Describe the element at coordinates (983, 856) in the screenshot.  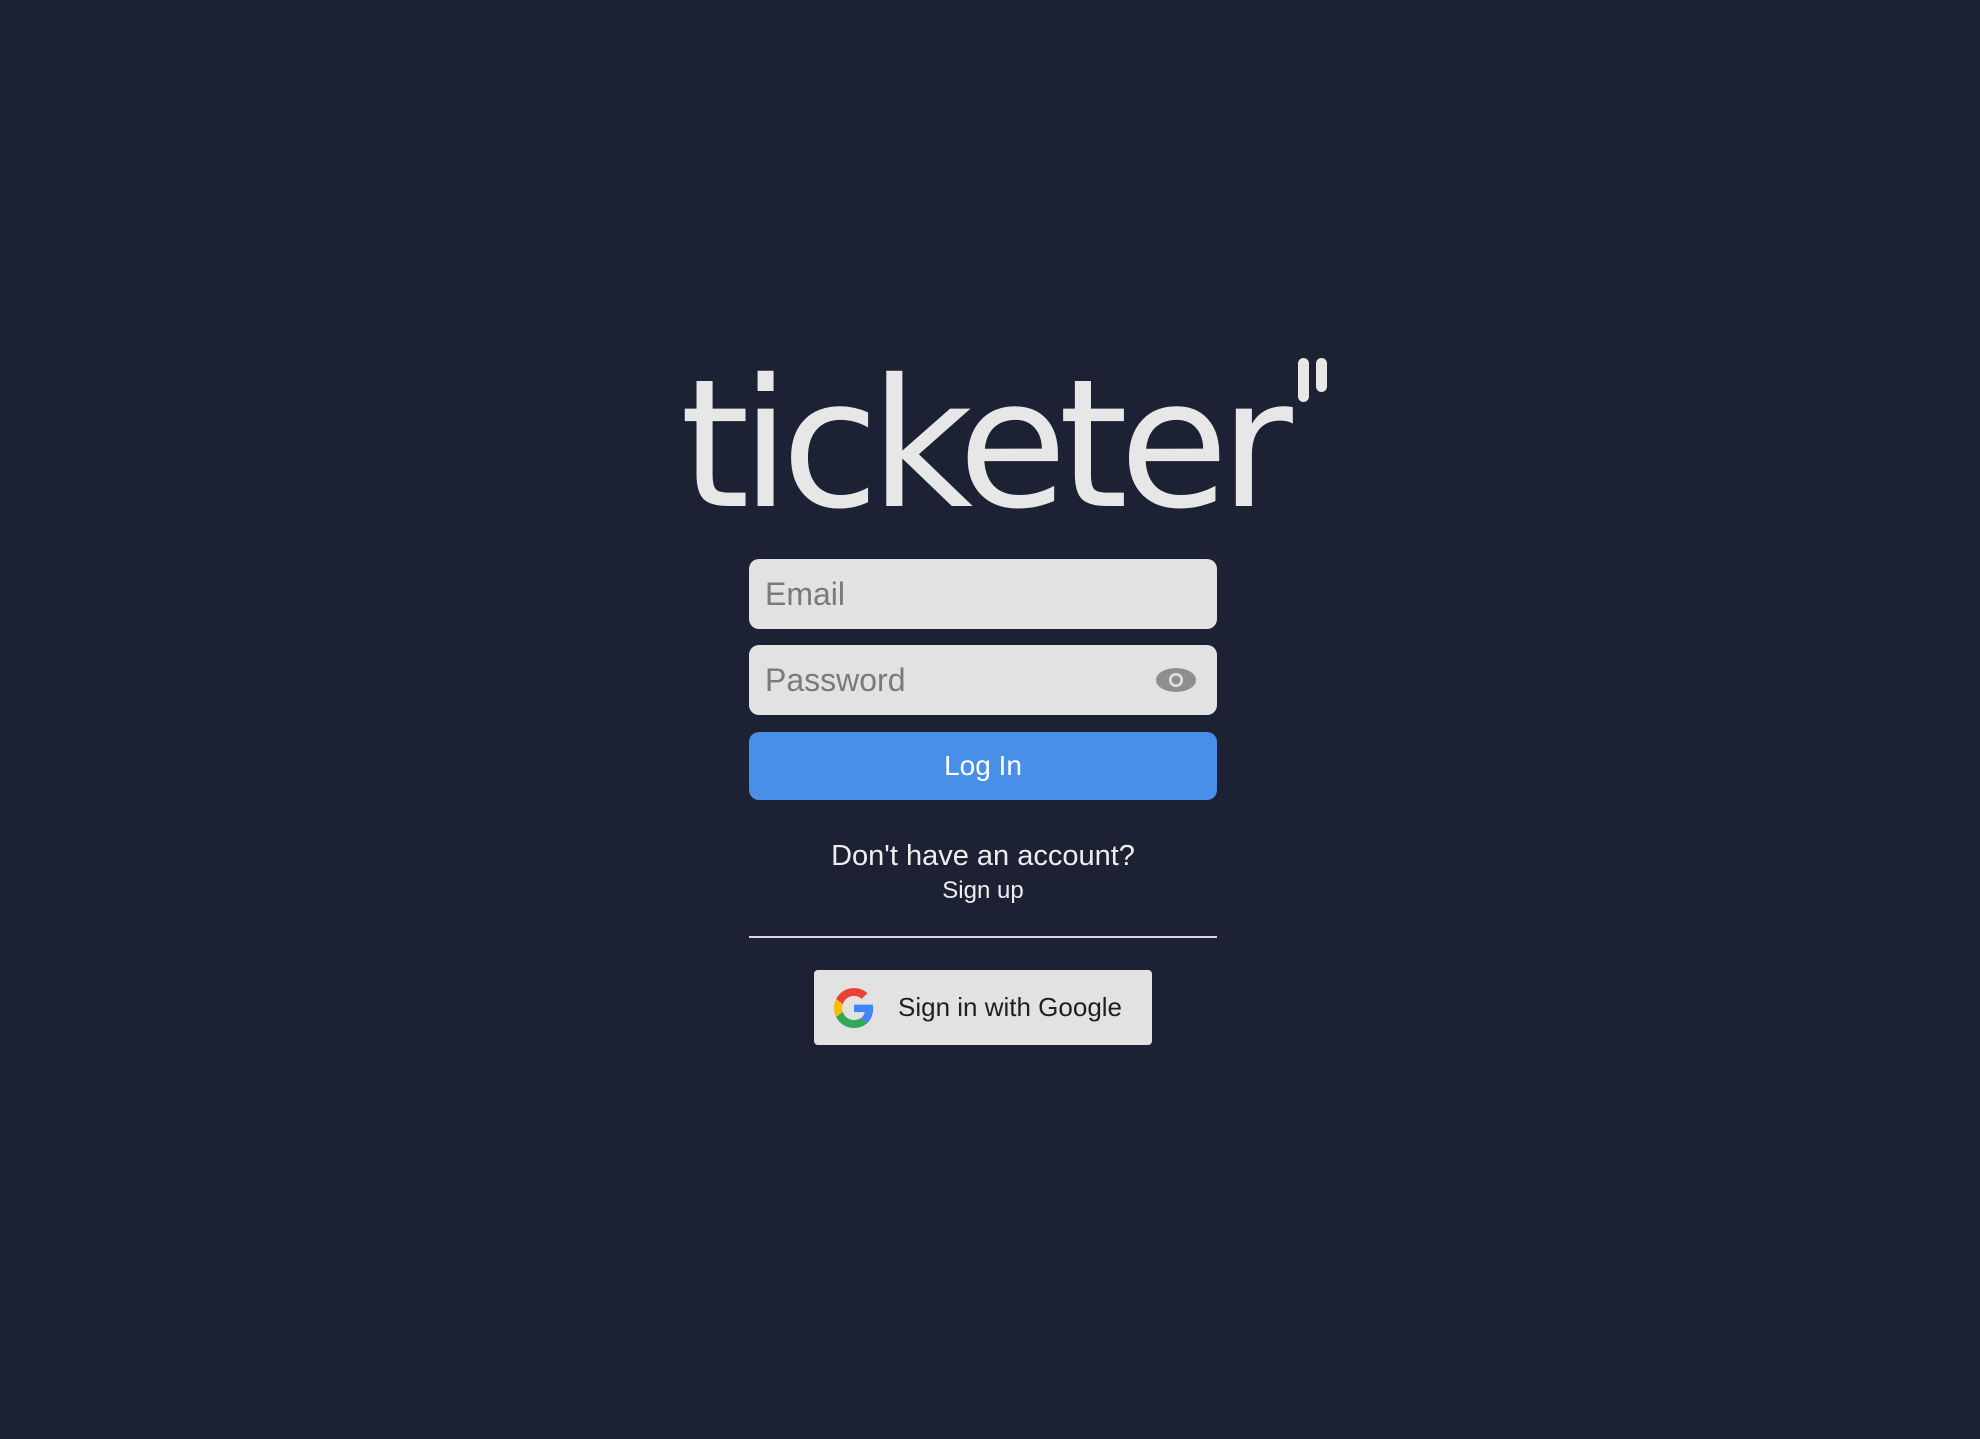
I see `signup-question: Don't have an account?` at that location.